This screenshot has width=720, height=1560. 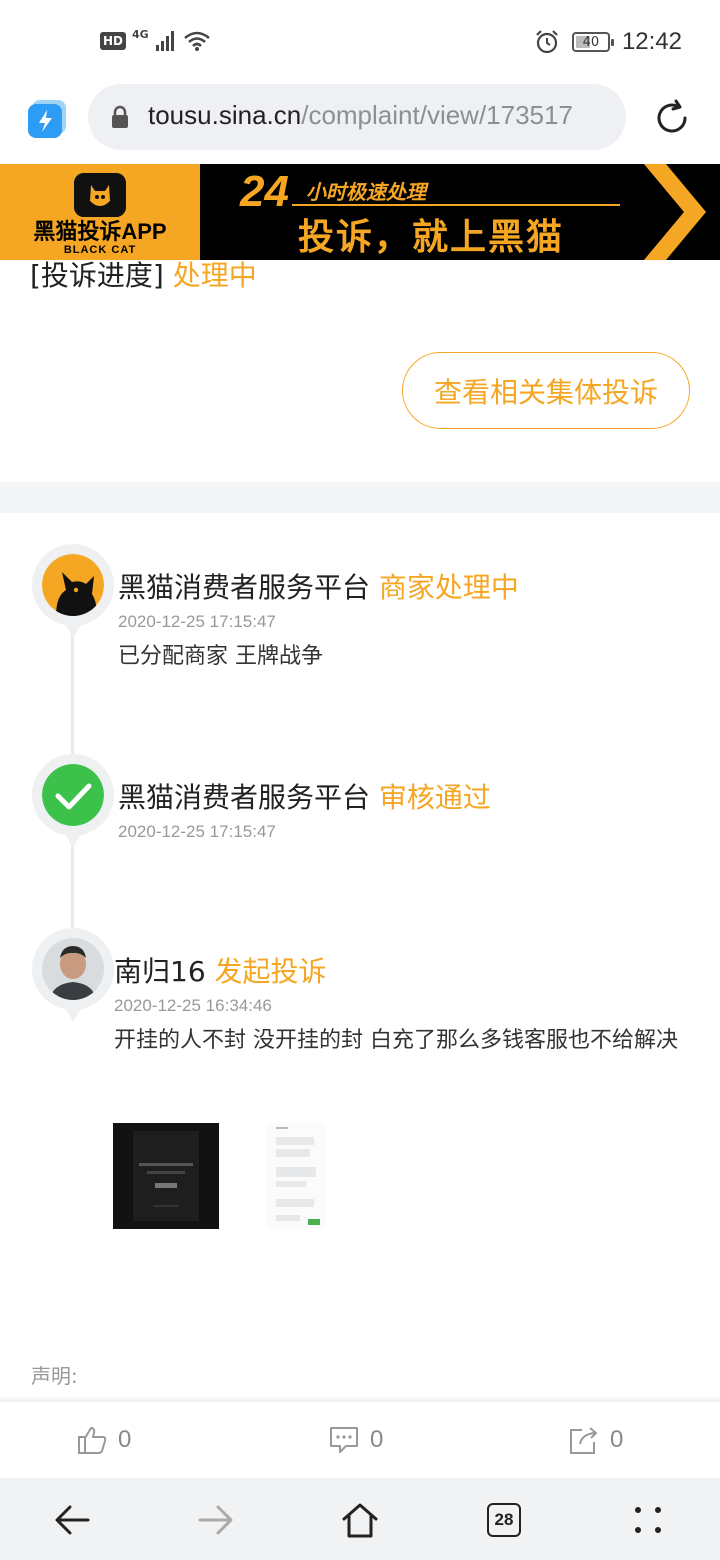 What do you see at coordinates (100, 231) in the screenshot?
I see `banner-app-name: 黑猫投诉APP` at bounding box center [100, 231].